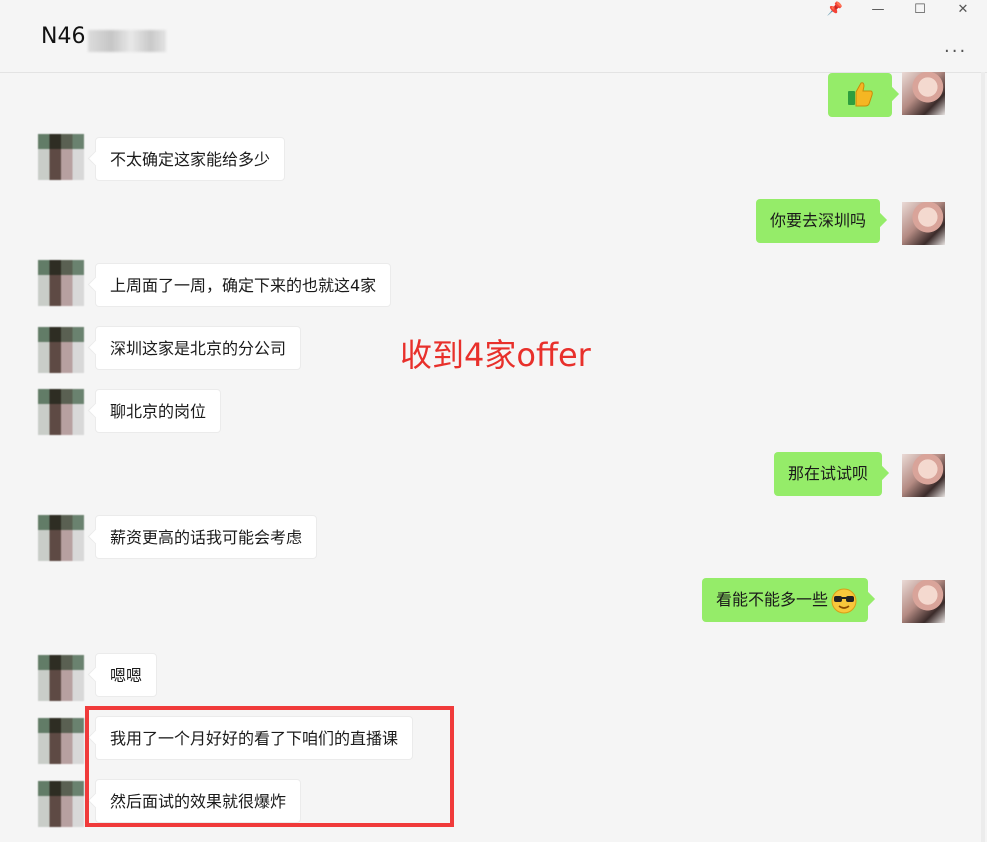  I want to click on highlight-box, so click(269, 766).